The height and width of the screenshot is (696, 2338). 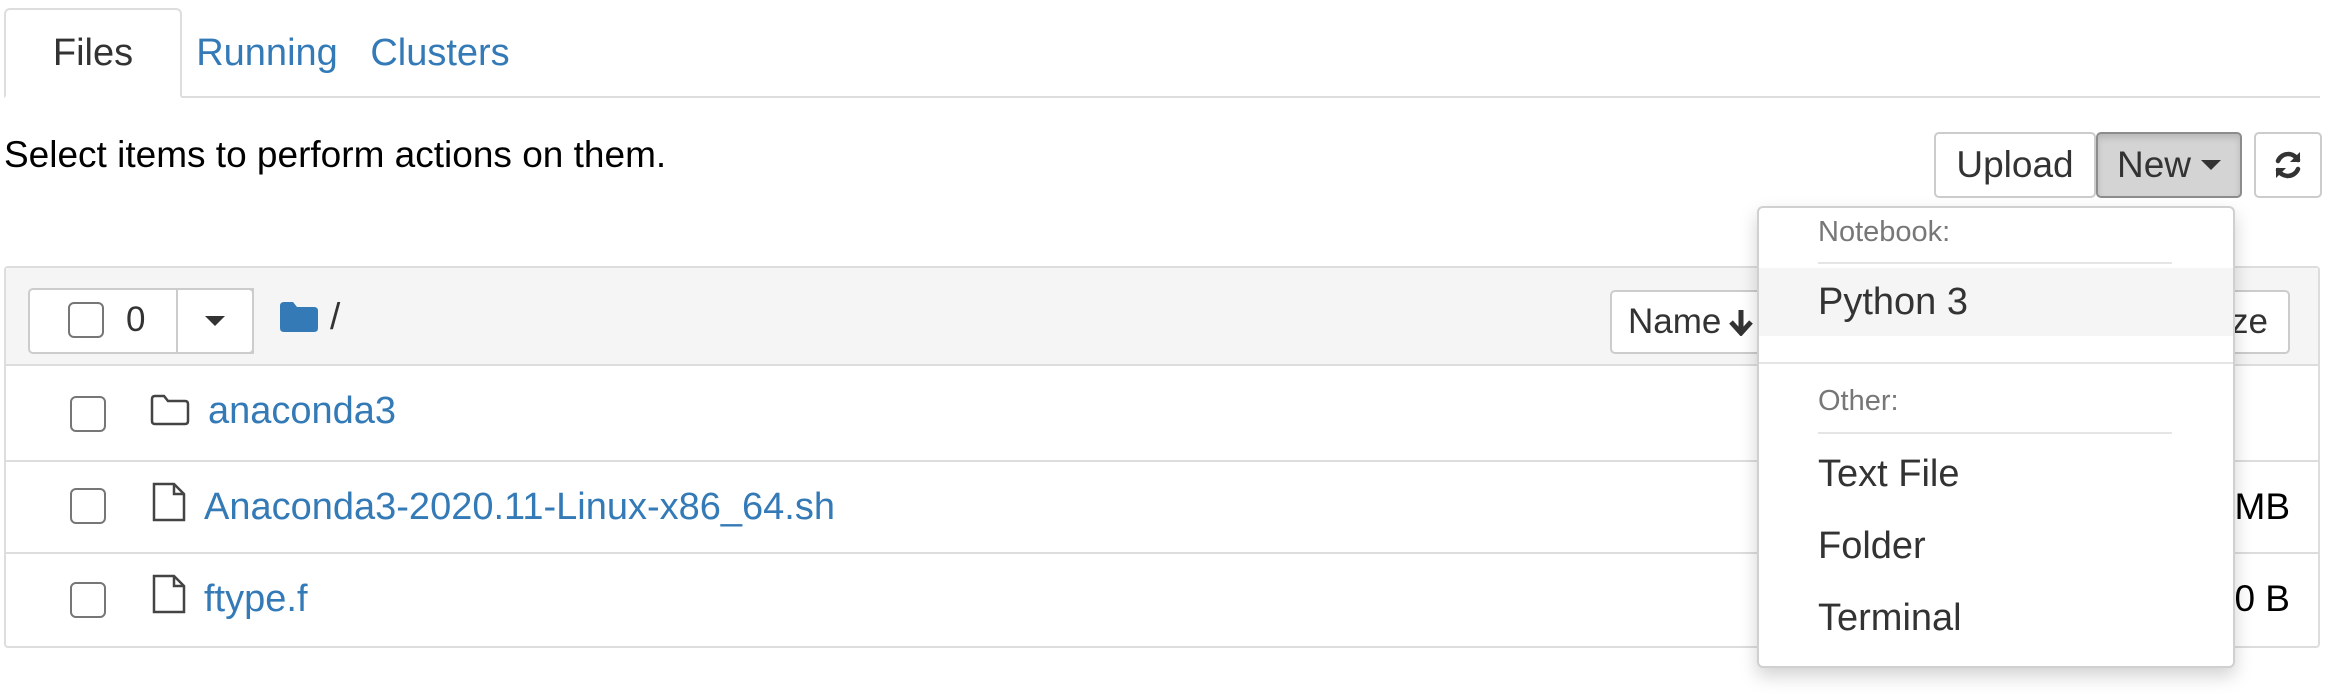 What do you see at coordinates (267, 53) in the screenshot?
I see `tab-running: Running` at bounding box center [267, 53].